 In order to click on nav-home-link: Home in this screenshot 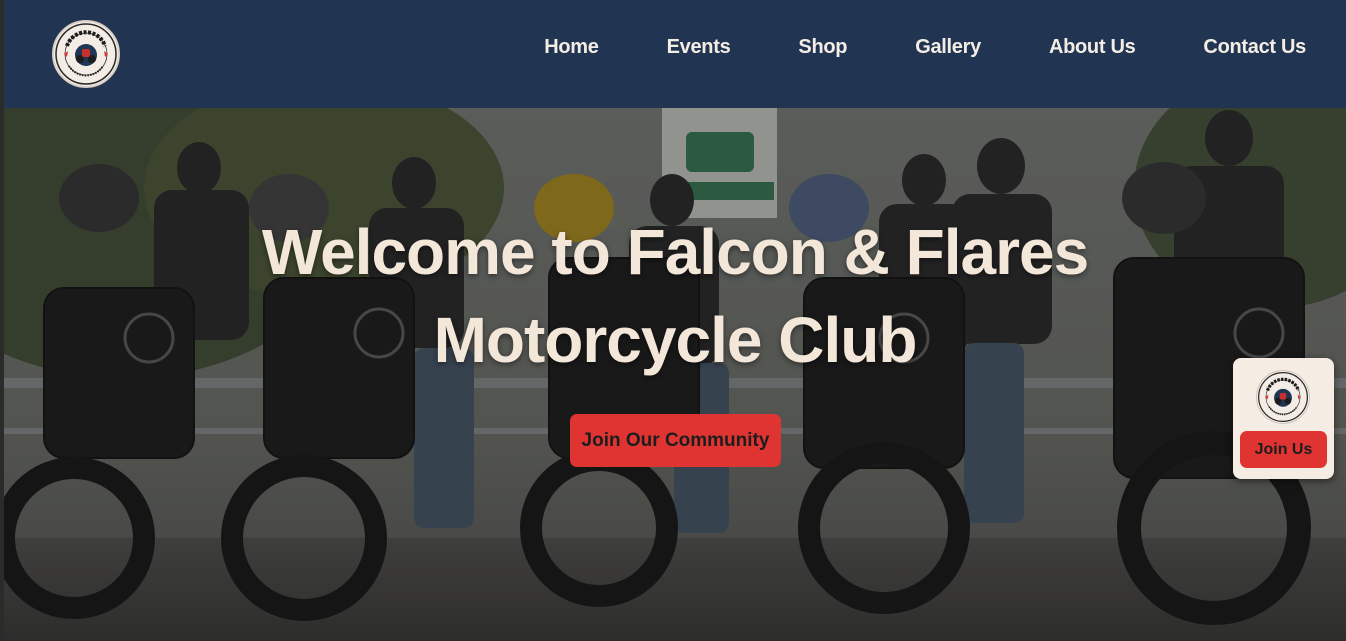, I will do `click(571, 47)`.